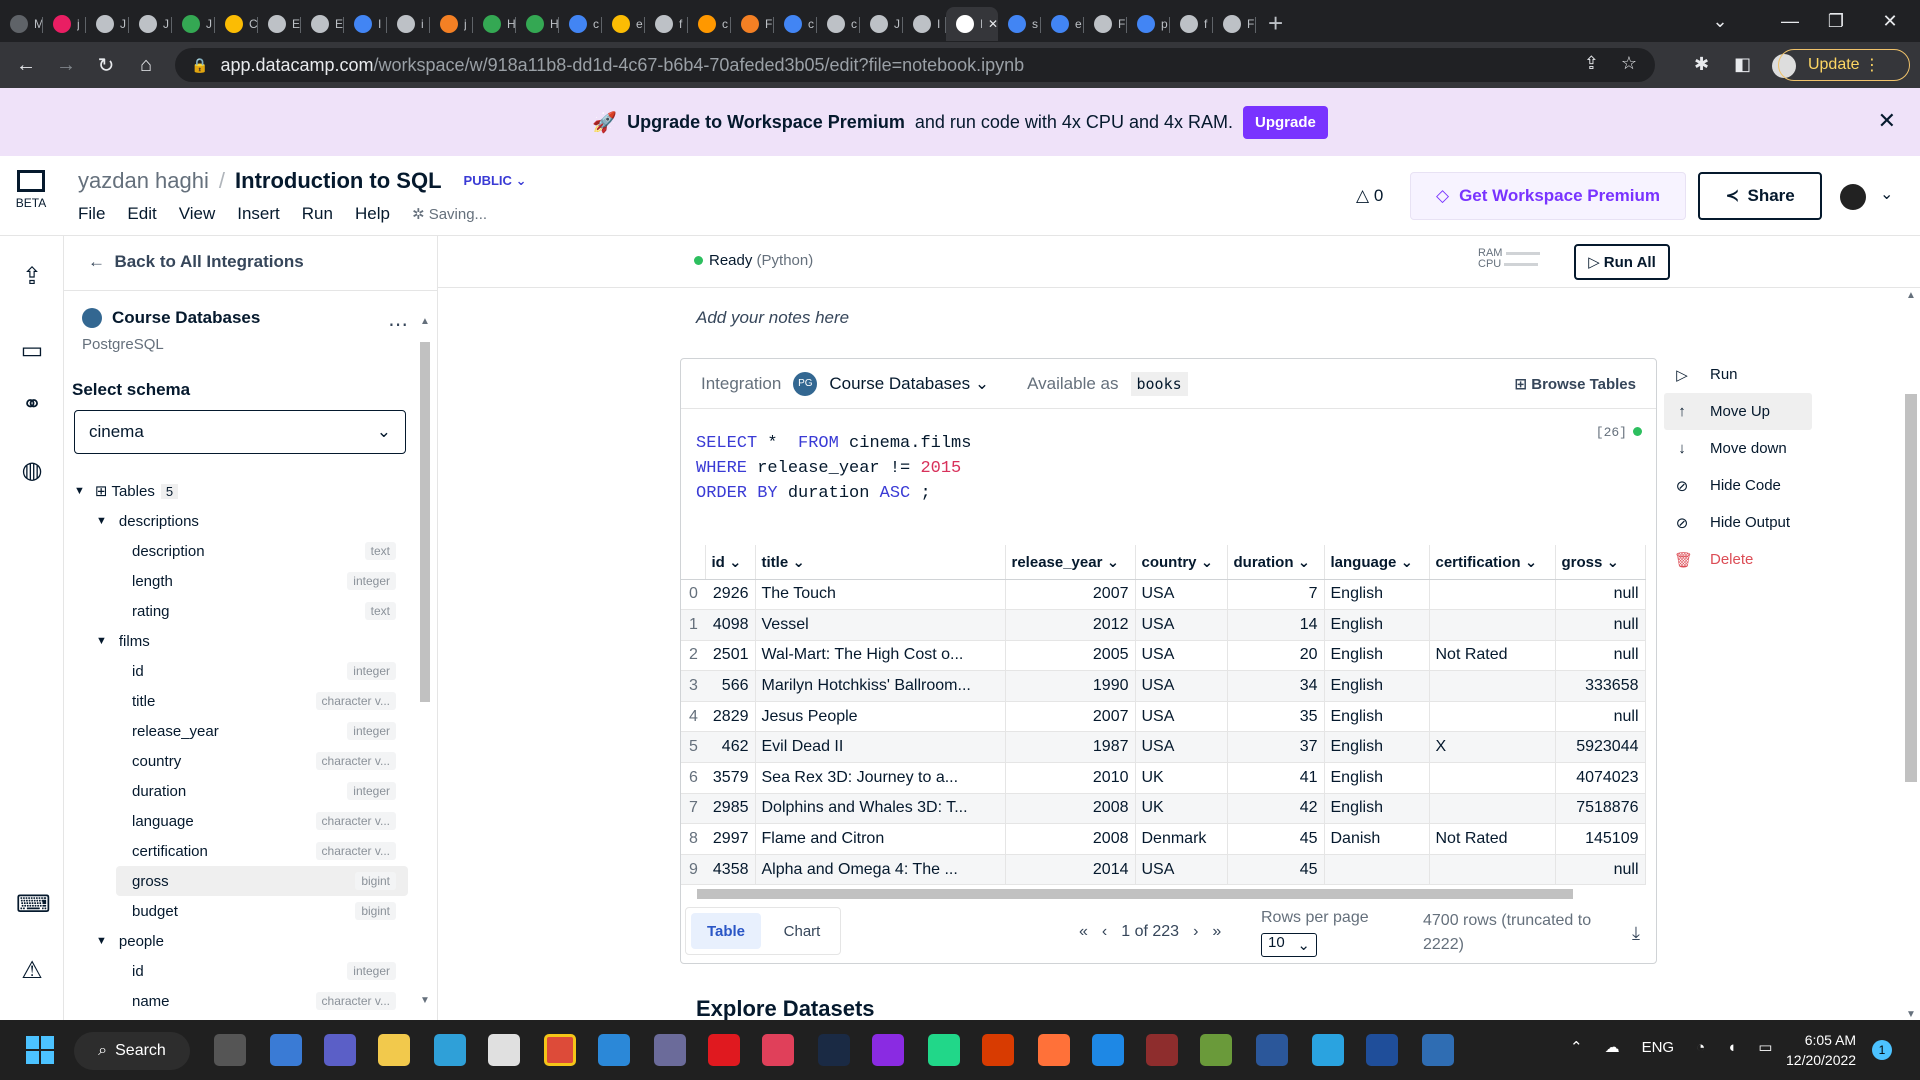 The height and width of the screenshot is (1080, 1920). I want to click on browser-tab: s, so click(1019, 24).